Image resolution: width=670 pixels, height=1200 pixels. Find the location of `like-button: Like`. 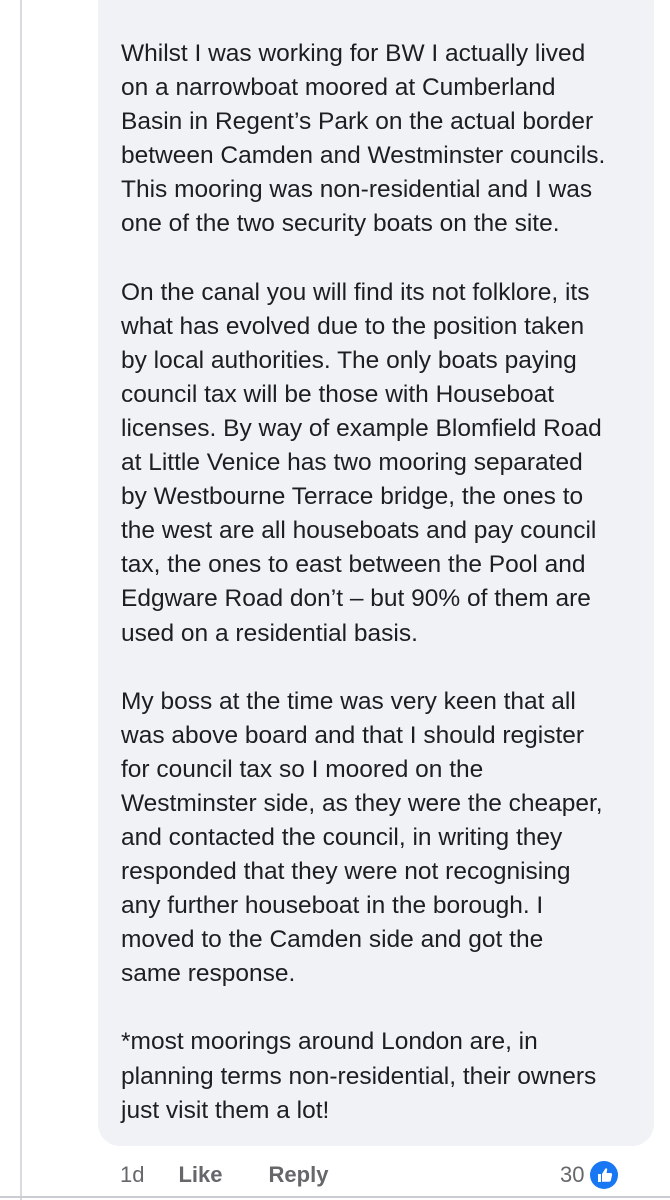

like-button: Like is located at coordinates (200, 1175).